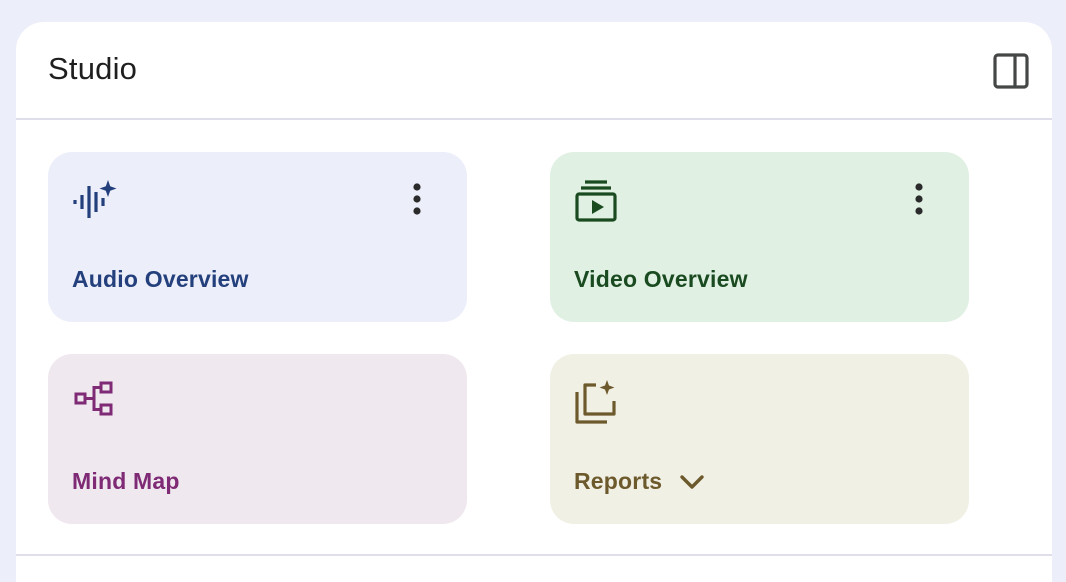 The height and width of the screenshot is (582, 1066). Describe the element at coordinates (759, 439) in the screenshot. I see `reports-card: Reports` at that location.